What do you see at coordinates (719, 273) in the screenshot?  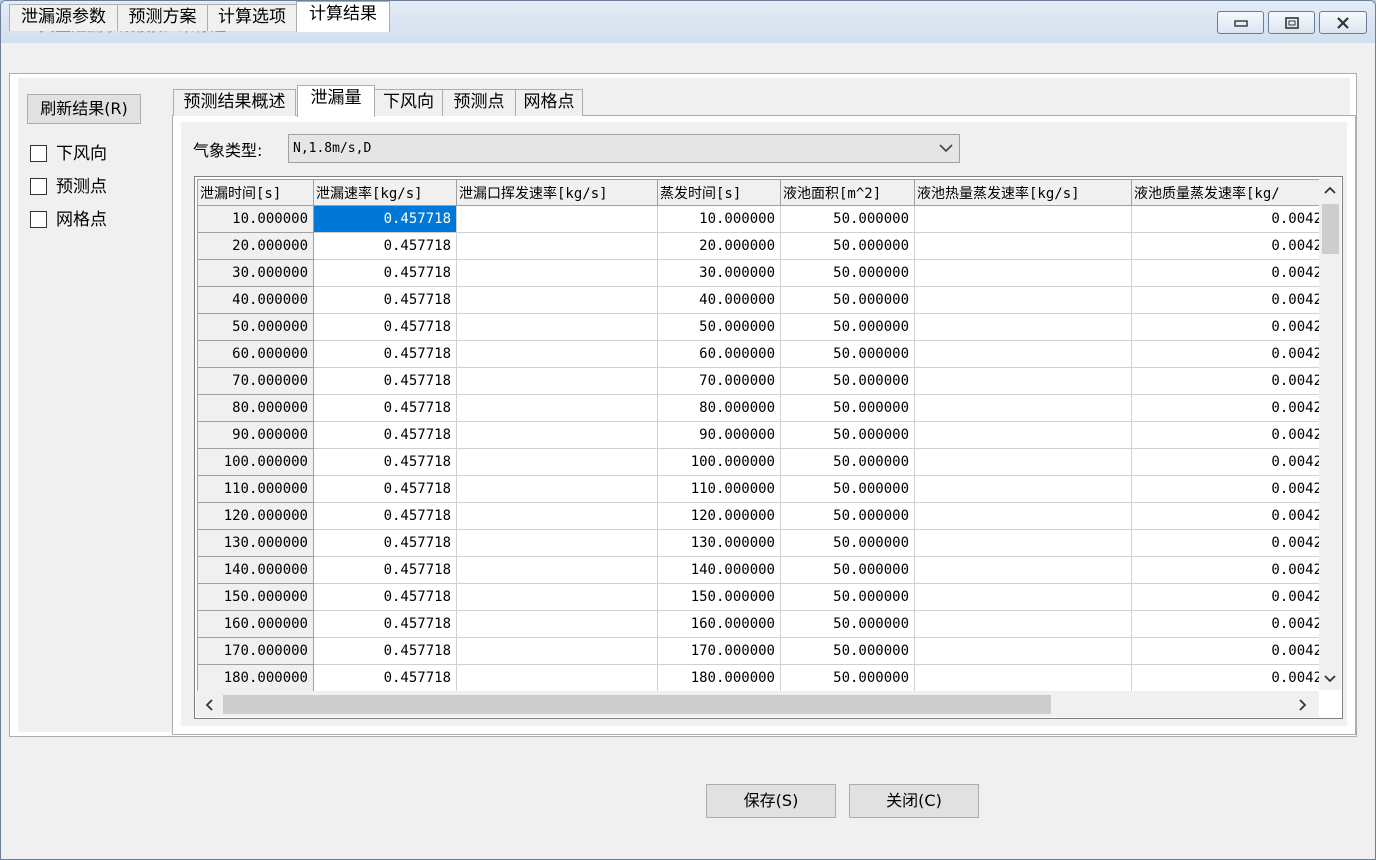 I see `table-cell: 30.000000` at bounding box center [719, 273].